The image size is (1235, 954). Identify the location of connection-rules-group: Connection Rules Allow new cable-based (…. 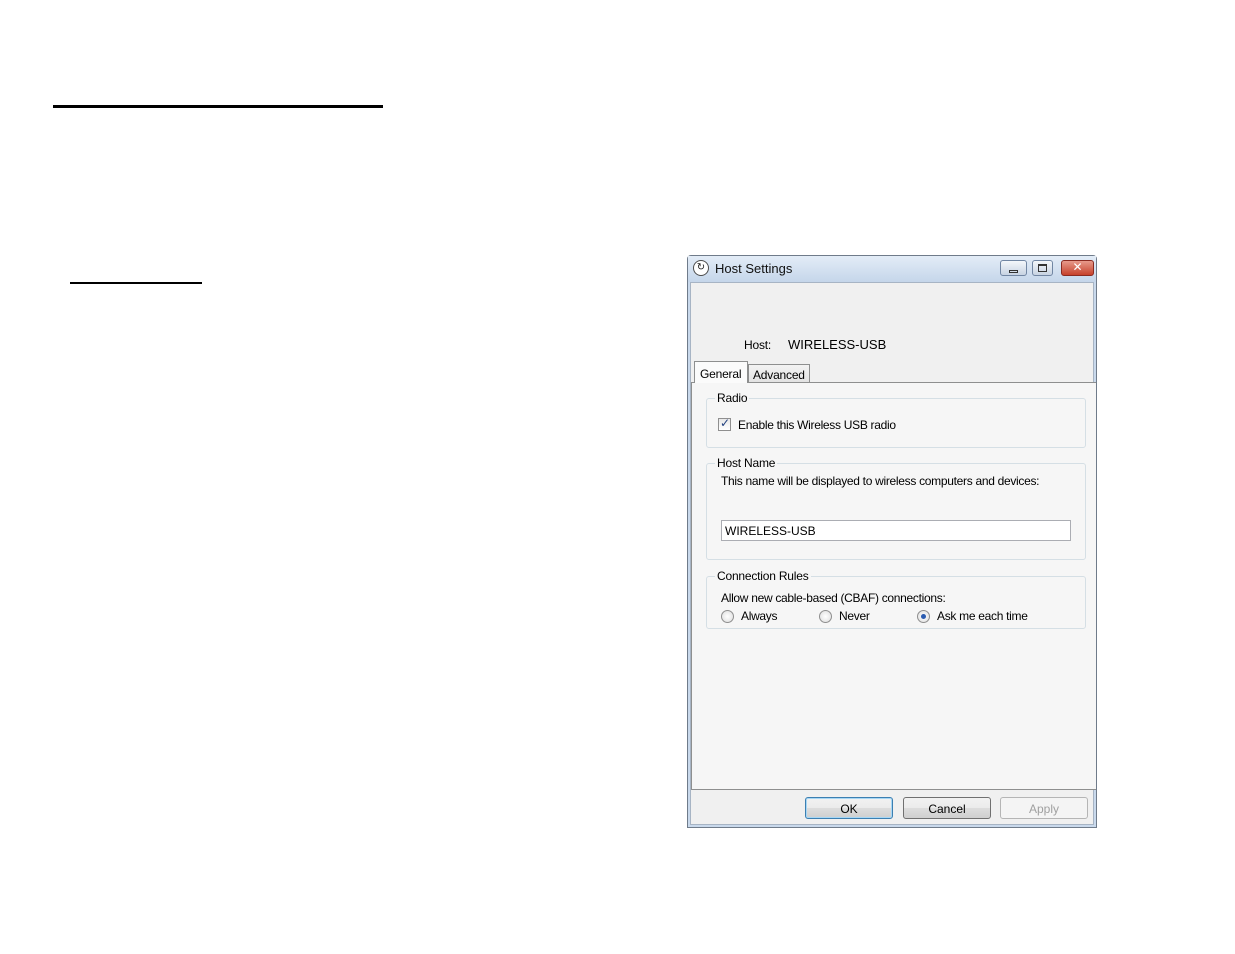
(896, 599).